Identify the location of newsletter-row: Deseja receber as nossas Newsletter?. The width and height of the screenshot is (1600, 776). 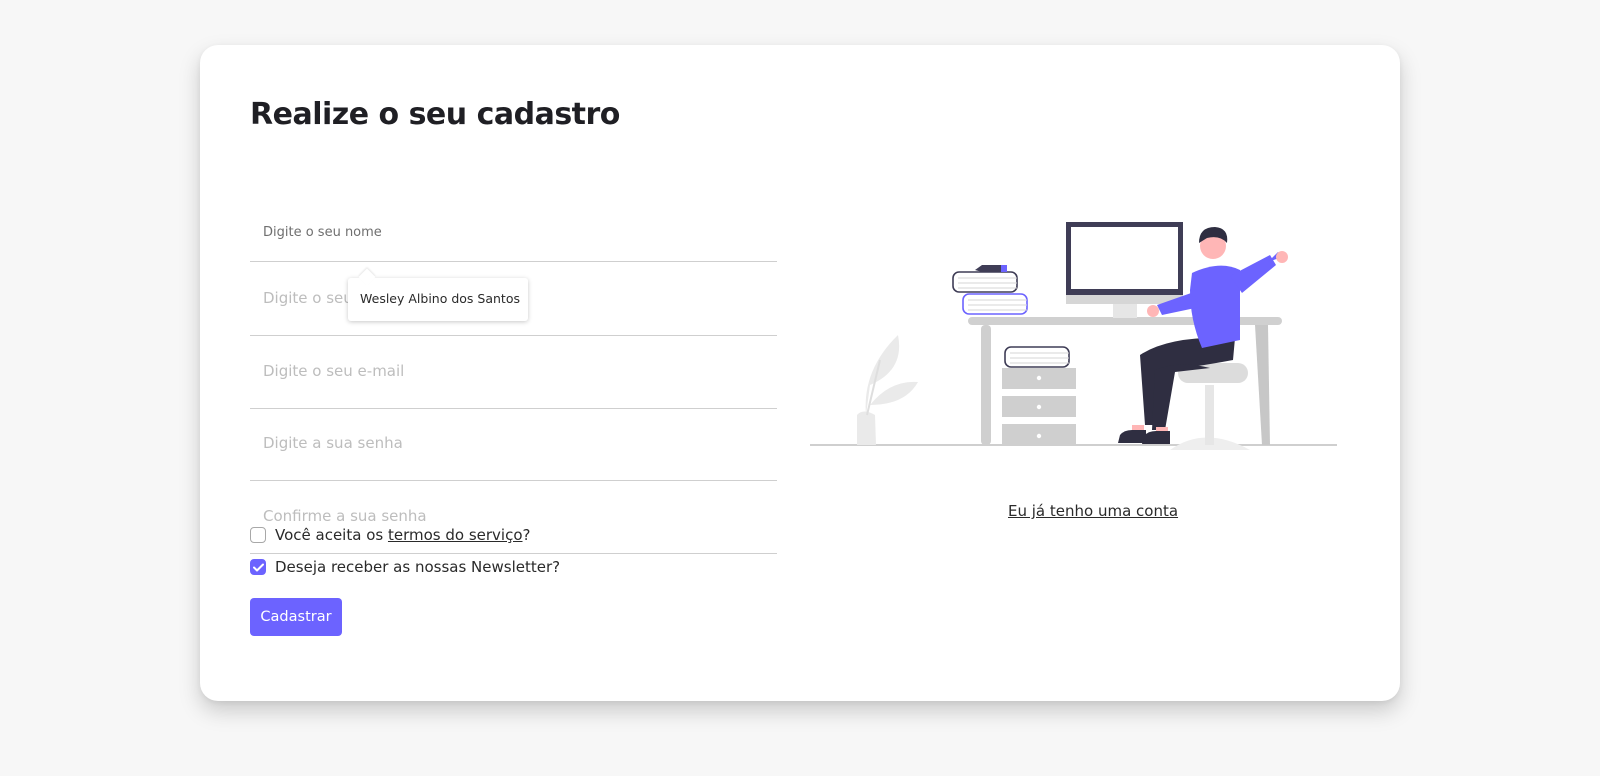
(405, 567).